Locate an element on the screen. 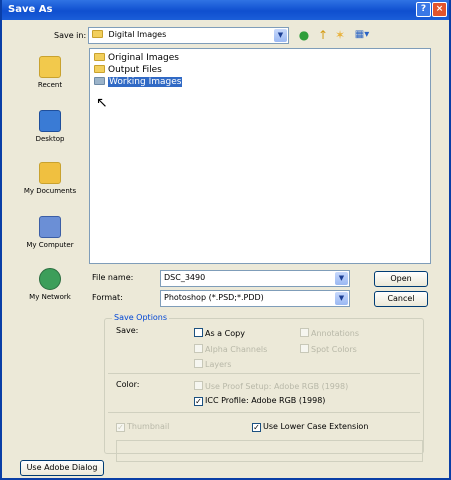 The image size is (451, 480). up-one-level-icon: ↑ is located at coordinates (323, 35).